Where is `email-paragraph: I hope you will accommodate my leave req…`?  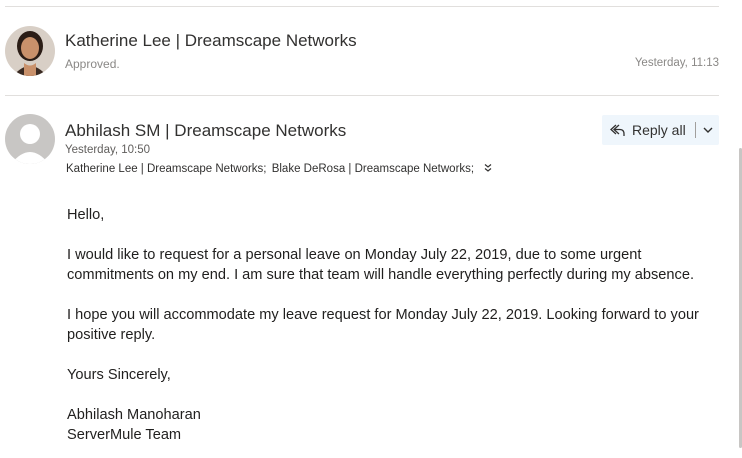
email-paragraph: I hope you will accommodate my leave req… is located at coordinates (383, 325).